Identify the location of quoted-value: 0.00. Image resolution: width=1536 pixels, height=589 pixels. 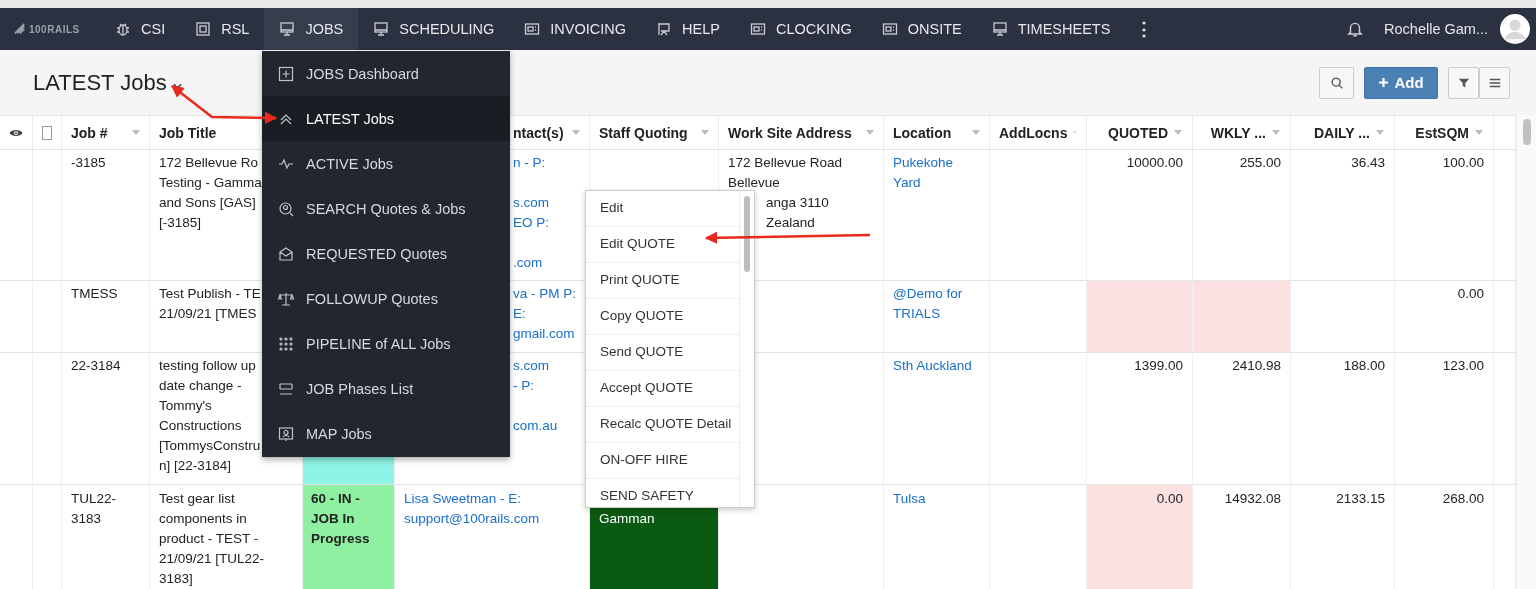
(1169, 498).